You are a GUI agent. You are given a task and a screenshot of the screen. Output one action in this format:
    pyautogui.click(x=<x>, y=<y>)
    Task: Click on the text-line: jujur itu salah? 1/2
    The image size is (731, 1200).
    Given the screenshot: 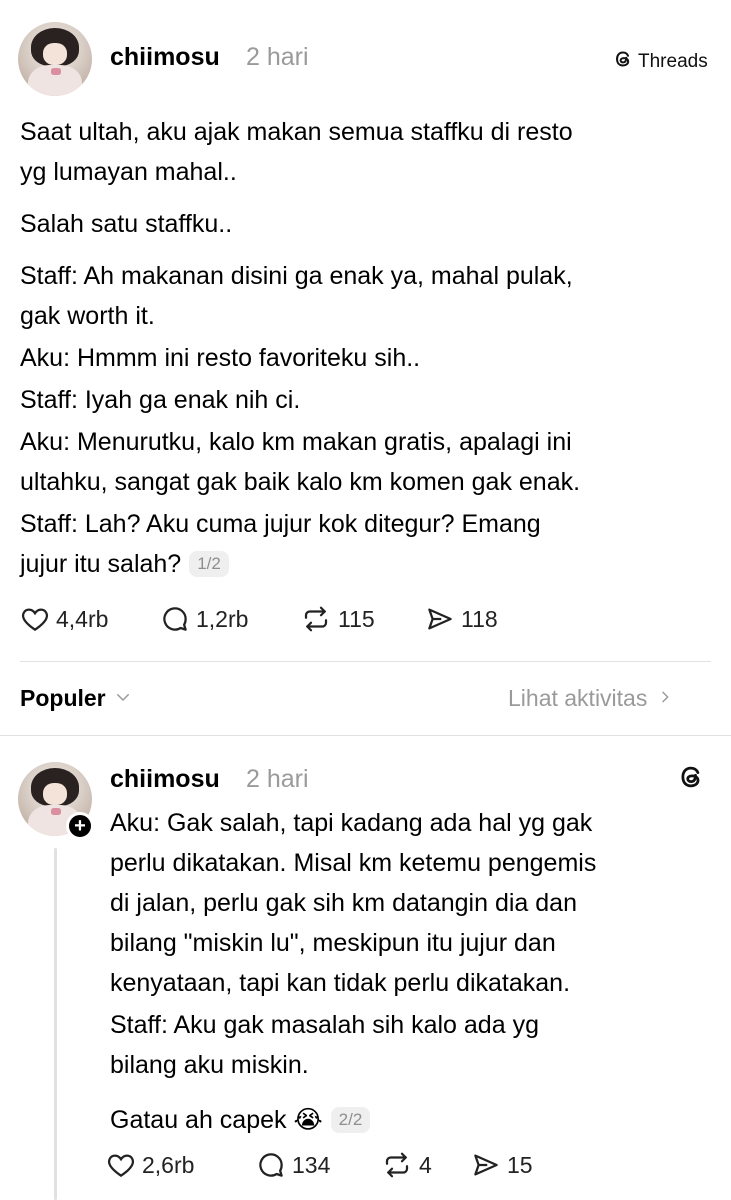 What is the action you would take?
    pyautogui.click(x=300, y=564)
    